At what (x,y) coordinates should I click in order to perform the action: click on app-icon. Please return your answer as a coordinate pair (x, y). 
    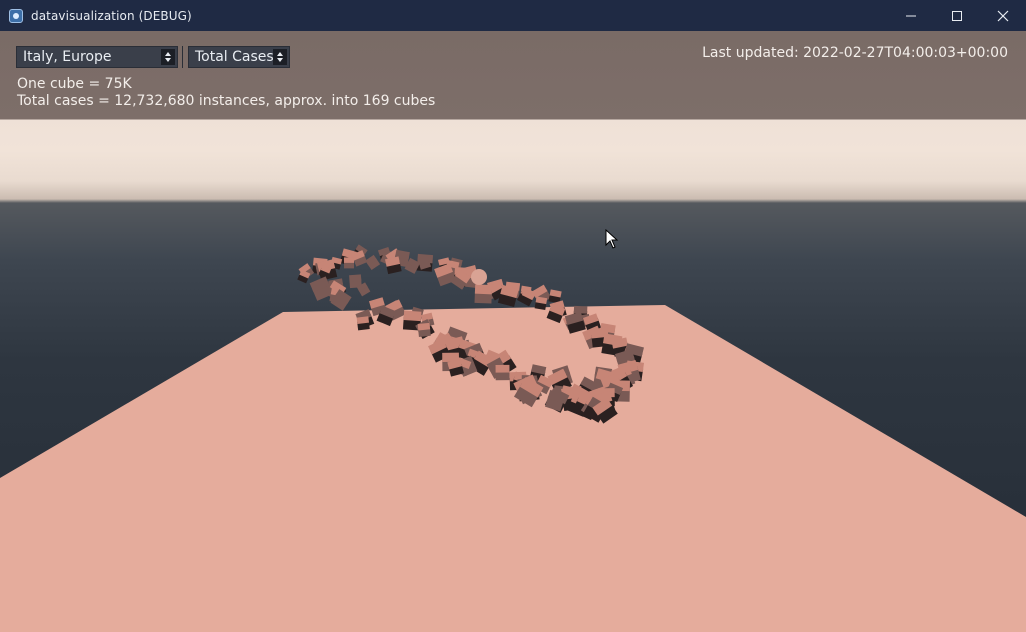
    Looking at the image, I should click on (16, 15).